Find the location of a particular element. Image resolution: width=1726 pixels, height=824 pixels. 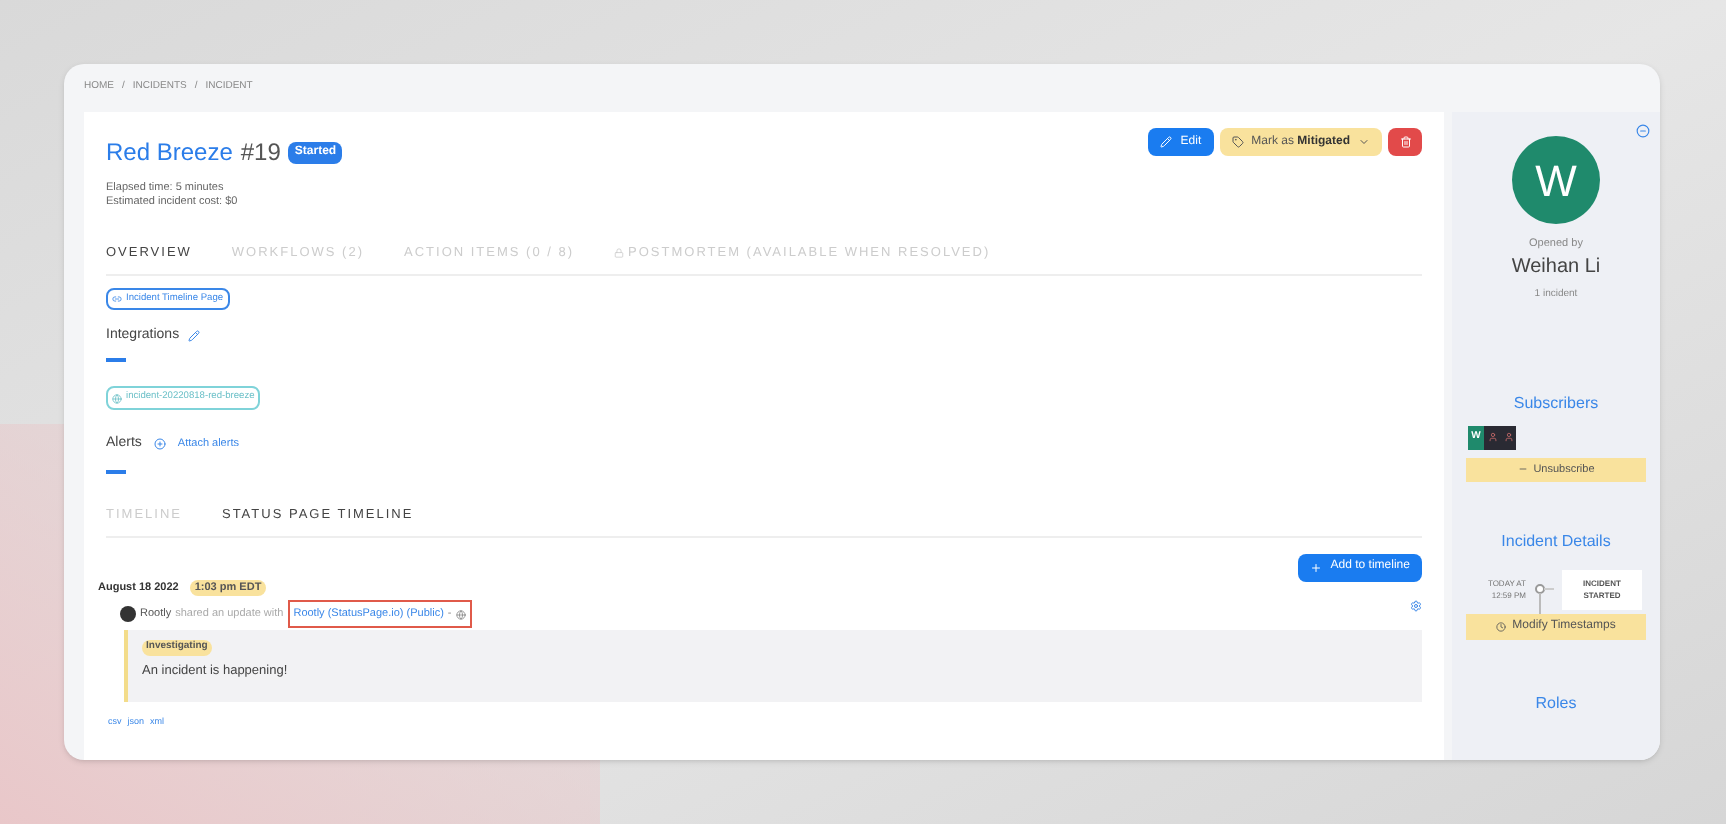

plus-icon is located at coordinates (1316, 567).